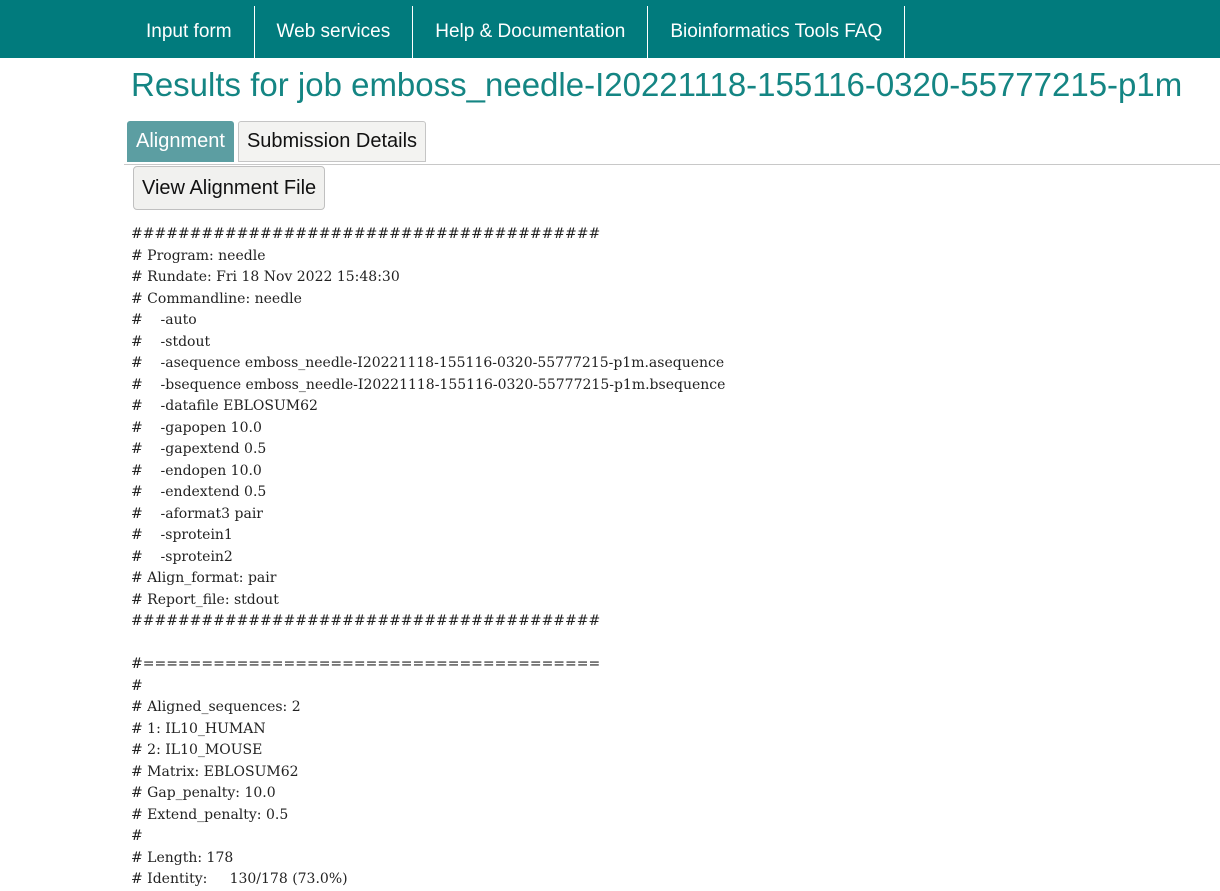  Describe the element at coordinates (531, 32) in the screenshot. I see `nav-item-help-documentation: Help & Documentation` at that location.